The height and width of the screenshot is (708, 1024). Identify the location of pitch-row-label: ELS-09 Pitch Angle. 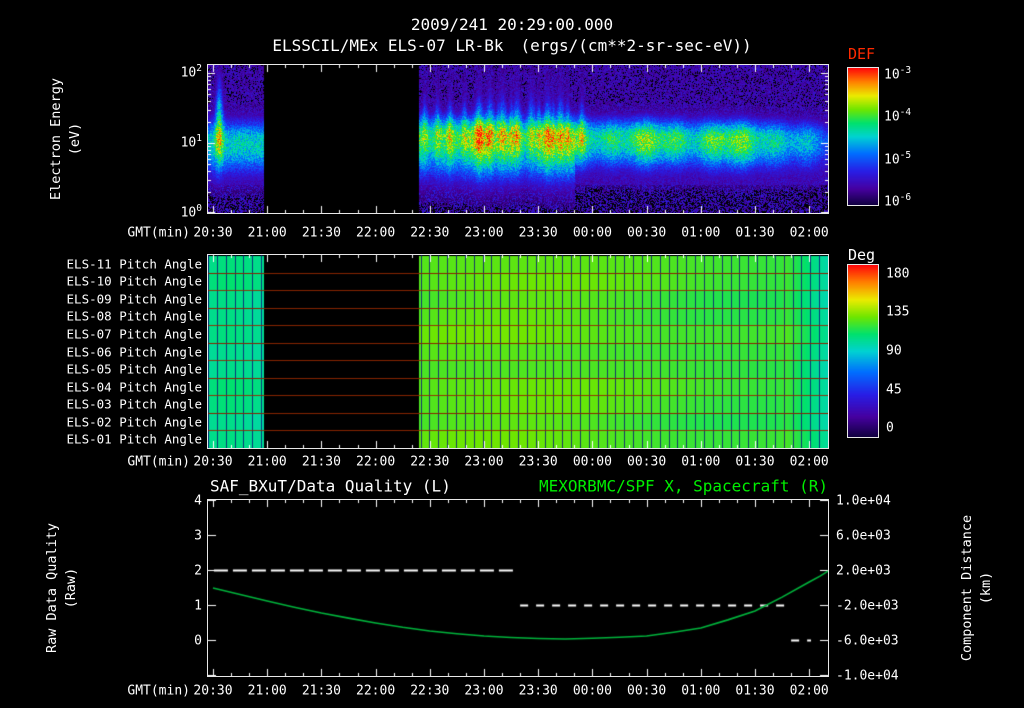
(134, 299).